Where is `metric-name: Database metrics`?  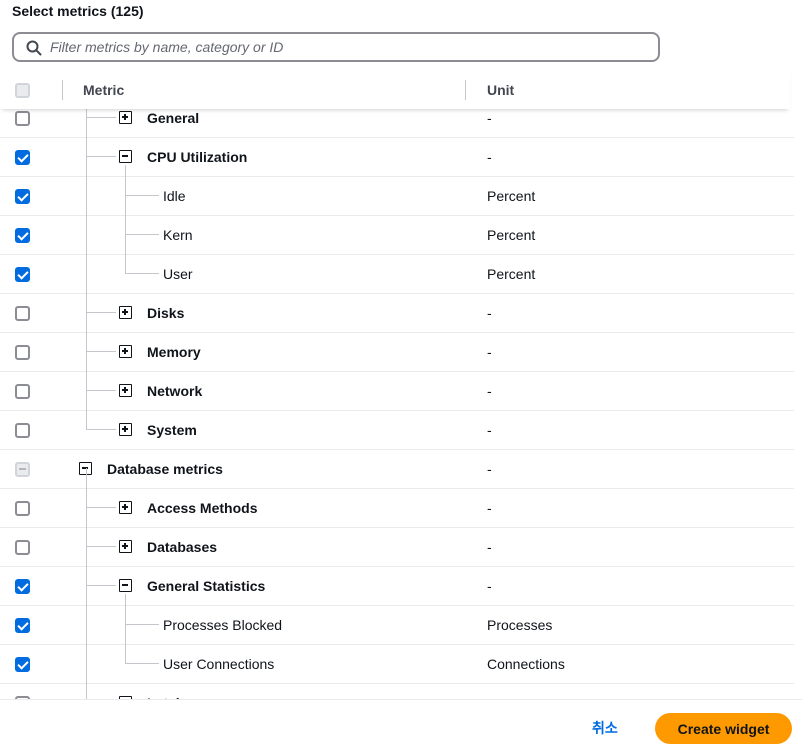 metric-name: Database metrics is located at coordinates (165, 469).